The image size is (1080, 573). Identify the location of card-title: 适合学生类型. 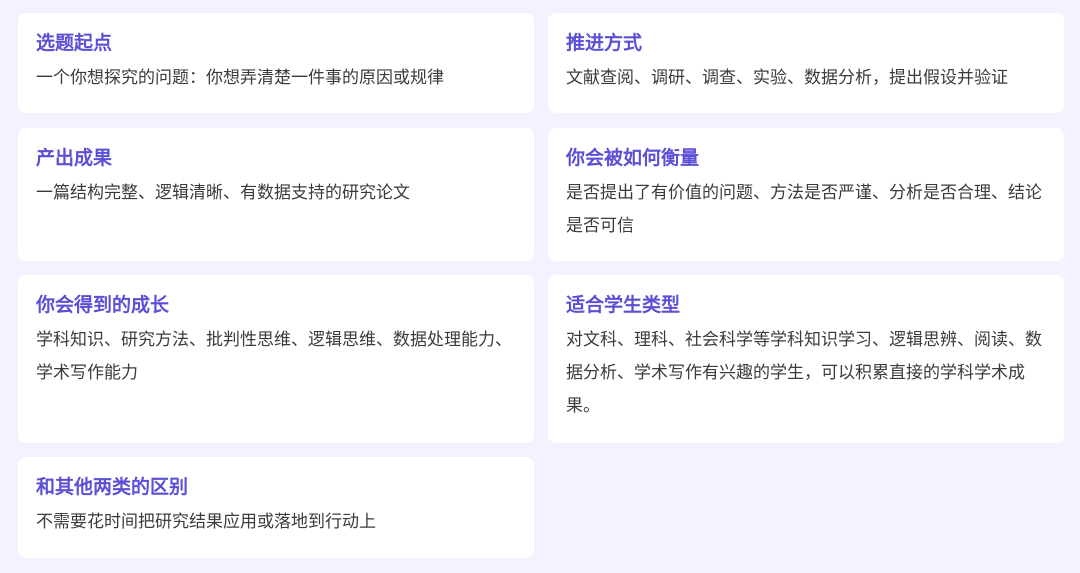
(623, 305).